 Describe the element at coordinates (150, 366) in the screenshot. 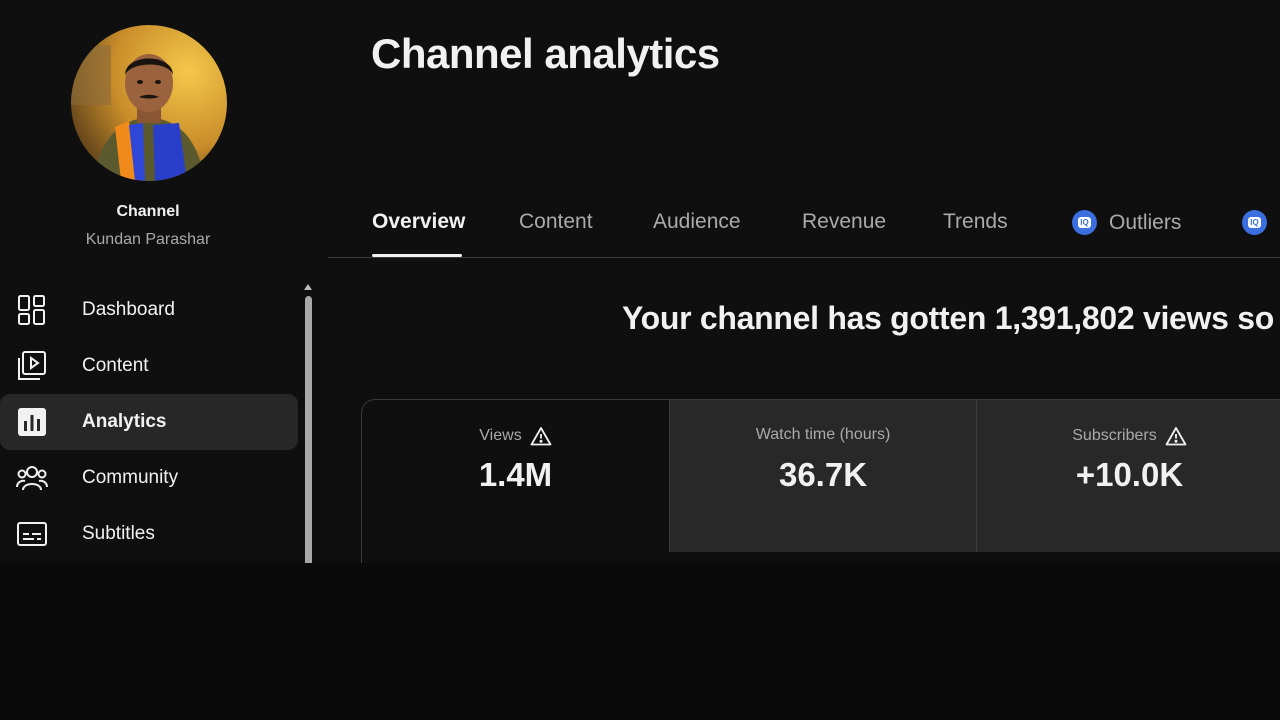

I see `sidebar-item-content: Content` at that location.